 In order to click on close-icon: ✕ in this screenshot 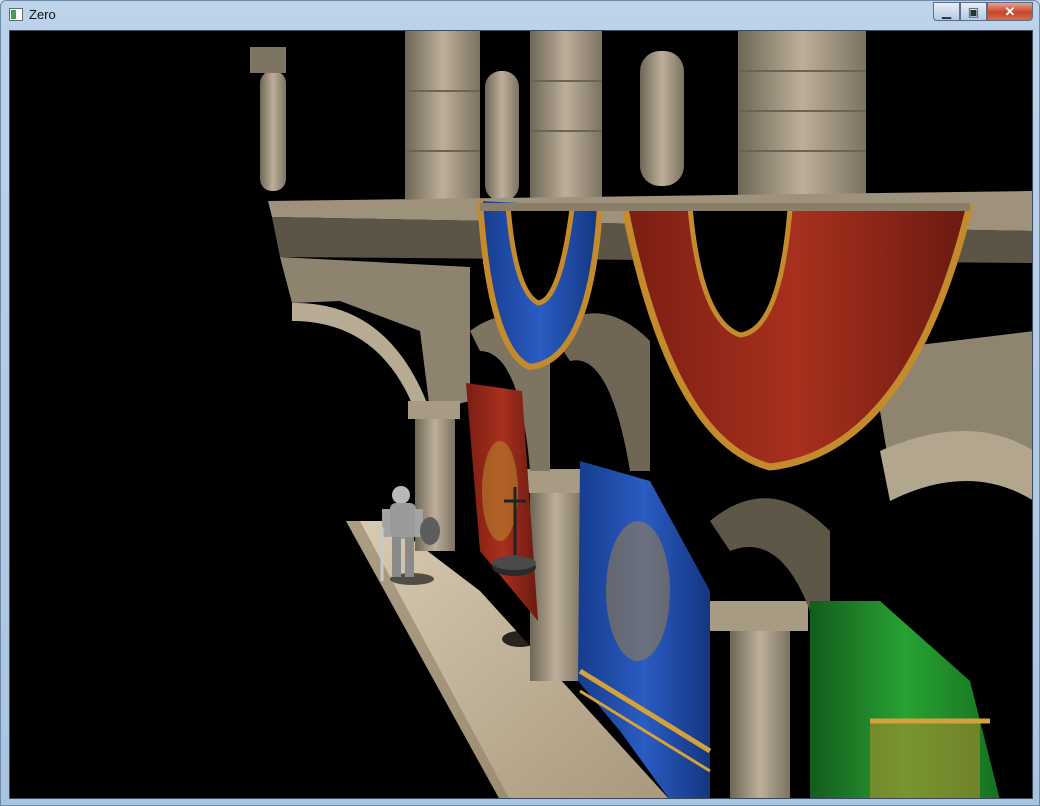, I will do `click(1010, 11)`.